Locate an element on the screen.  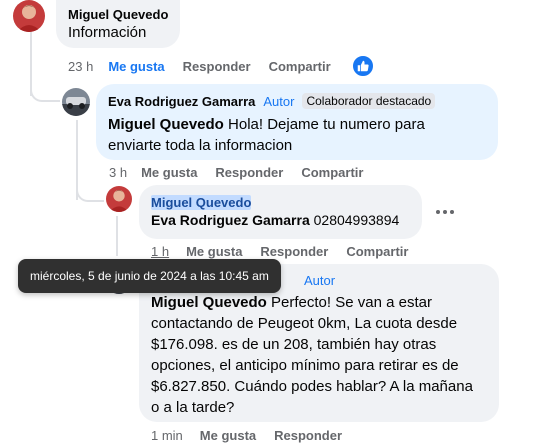
comment-actions-3: 1 h Me gusta Responder Compartir is located at coordinates (279, 251).